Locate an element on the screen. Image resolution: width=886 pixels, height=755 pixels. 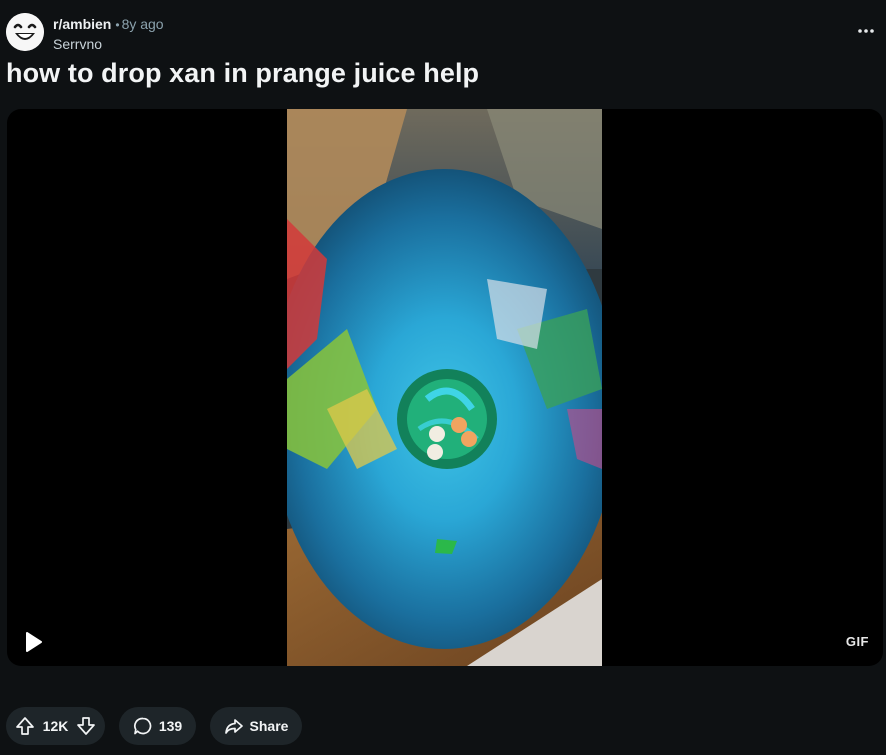
gif-badge: GIF is located at coordinates (857, 641).